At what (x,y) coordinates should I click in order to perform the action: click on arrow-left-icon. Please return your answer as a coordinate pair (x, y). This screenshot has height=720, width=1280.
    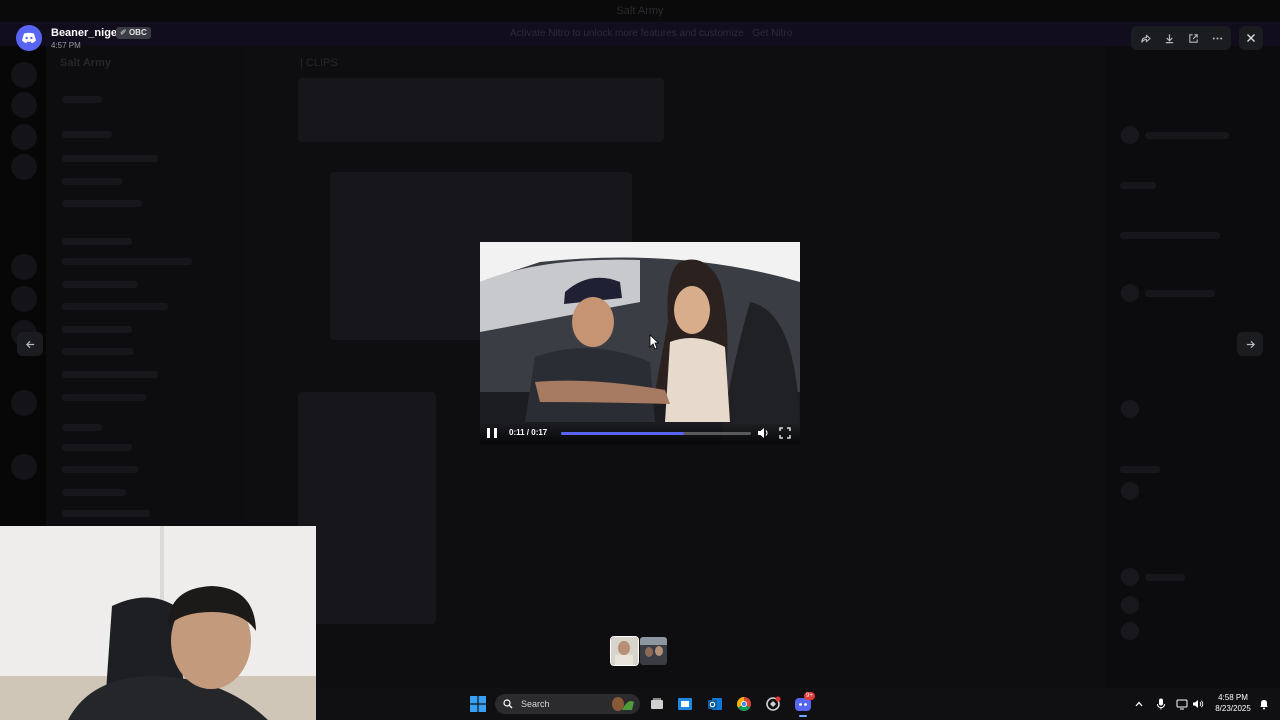
    Looking at the image, I should click on (29, 344).